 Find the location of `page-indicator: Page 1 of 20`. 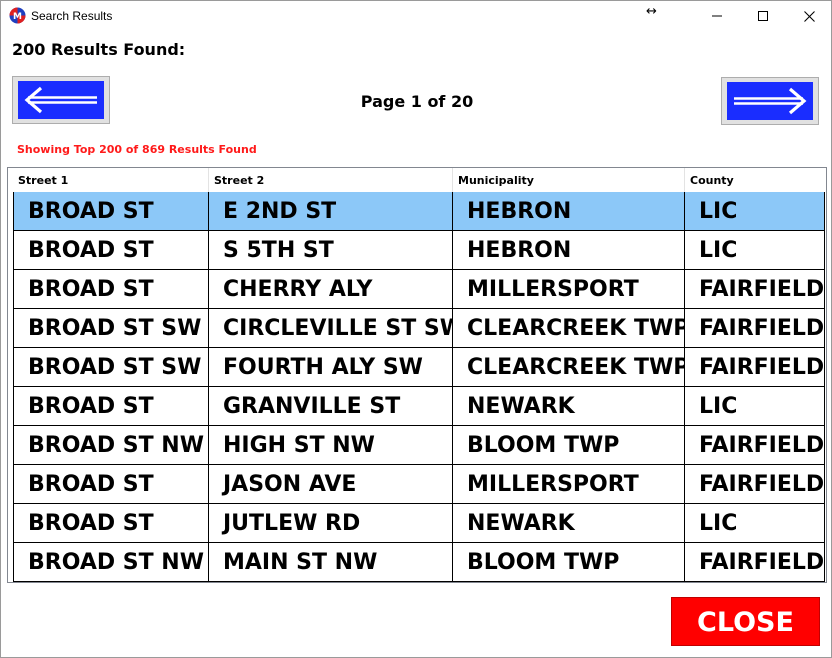

page-indicator: Page 1 of 20 is located at coordinates (417, 101).